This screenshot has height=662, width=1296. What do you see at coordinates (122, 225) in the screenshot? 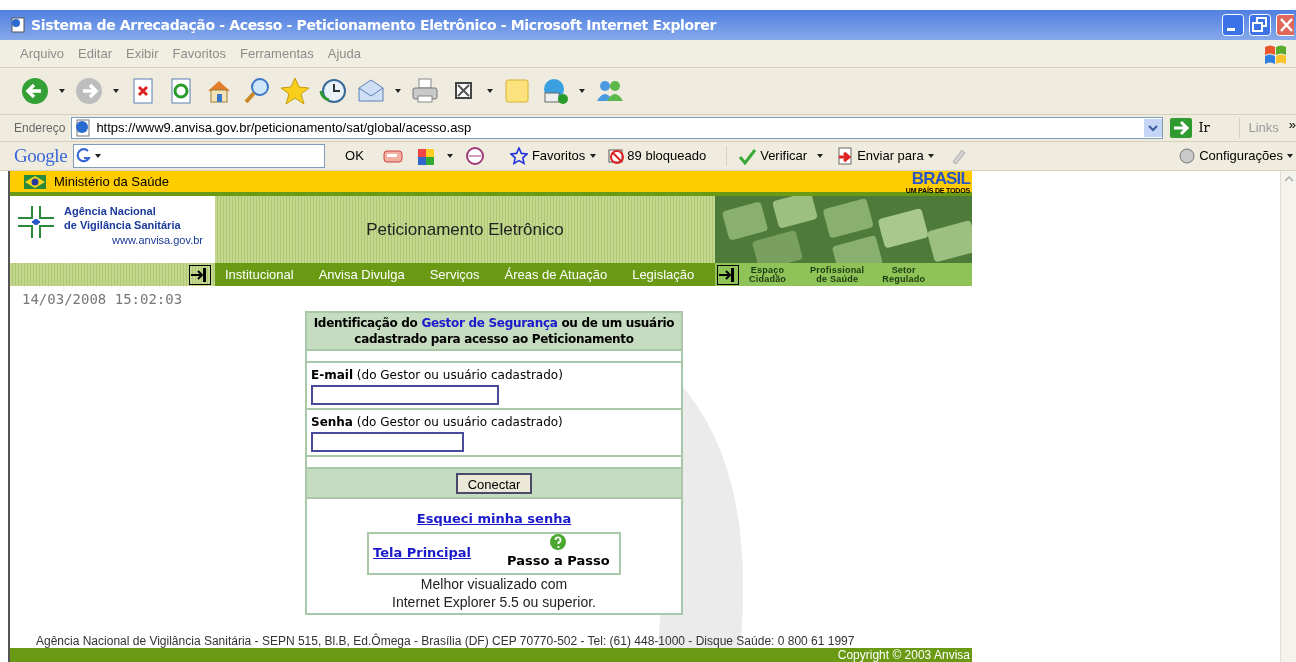
I see `agency-name: de Vigilância Sanitária` at bounding box center [122, 225].